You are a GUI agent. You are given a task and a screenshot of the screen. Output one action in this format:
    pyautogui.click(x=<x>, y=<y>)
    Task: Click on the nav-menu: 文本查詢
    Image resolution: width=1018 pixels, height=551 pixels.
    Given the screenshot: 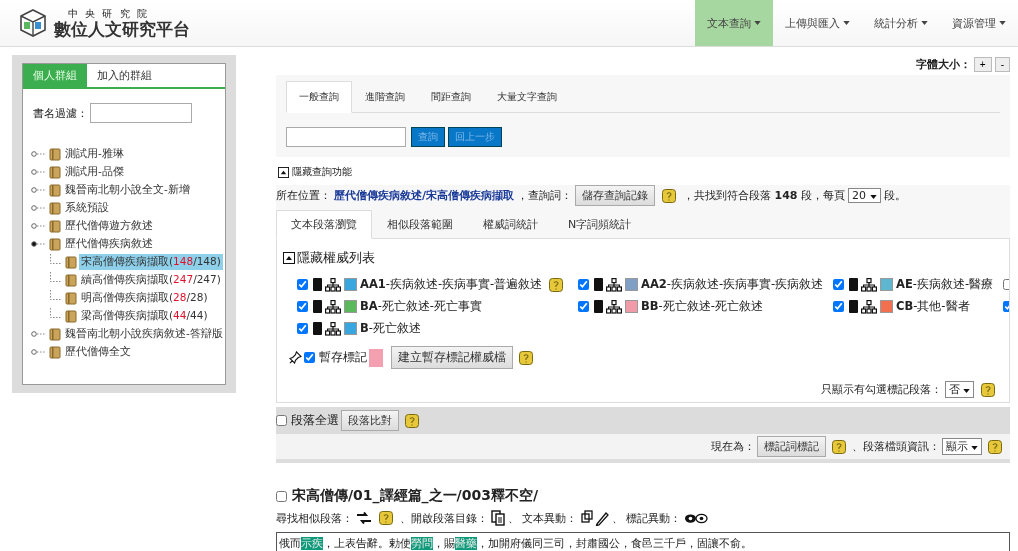 What is the action you would take?
    pyautogui.click(x=734, y=23)
    